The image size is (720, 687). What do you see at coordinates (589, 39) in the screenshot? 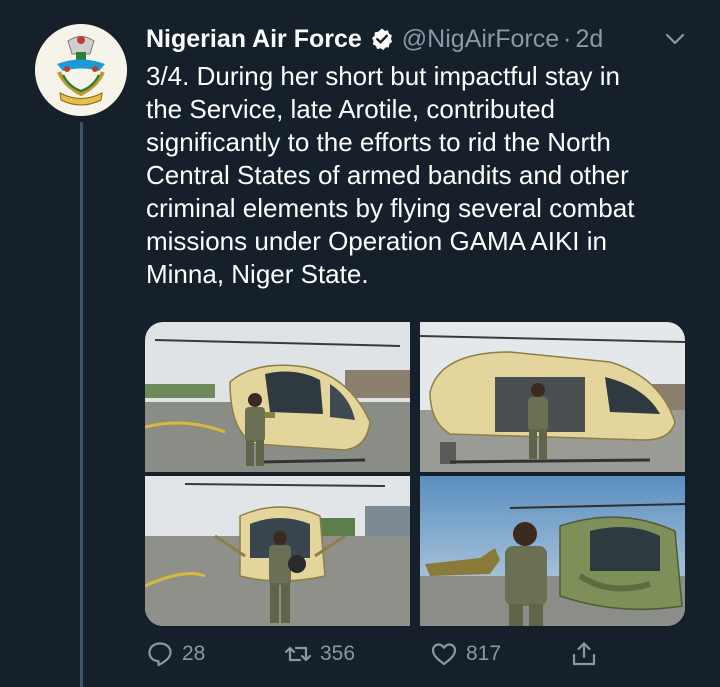
I see `tweet-timestamp: 2d` at bounding box center [589, 39].